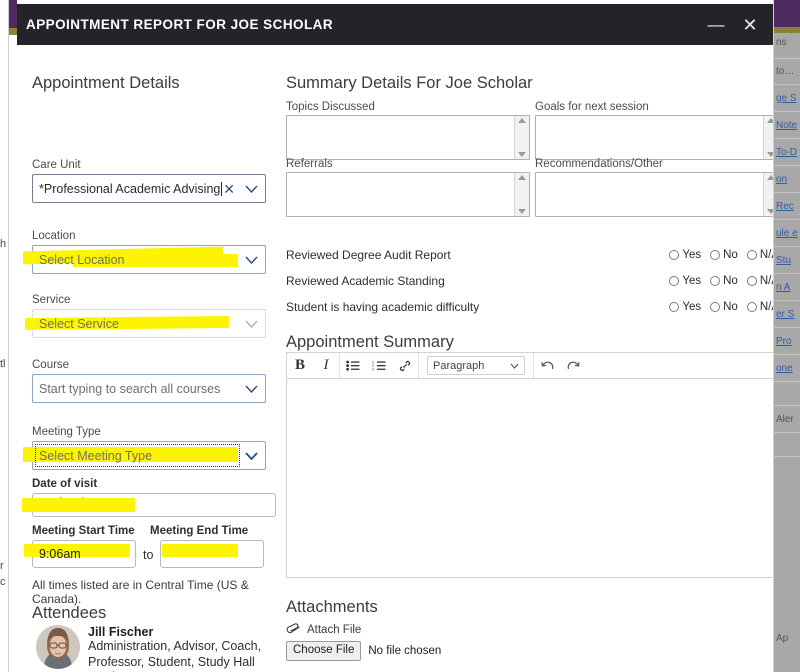 This screenshot has height=672, width=800. What do you see at coordinates (368, 254) in the screenshot?
I see `radio-question: Reviewed Degree Audit Report` at bounding box center [368, 254].